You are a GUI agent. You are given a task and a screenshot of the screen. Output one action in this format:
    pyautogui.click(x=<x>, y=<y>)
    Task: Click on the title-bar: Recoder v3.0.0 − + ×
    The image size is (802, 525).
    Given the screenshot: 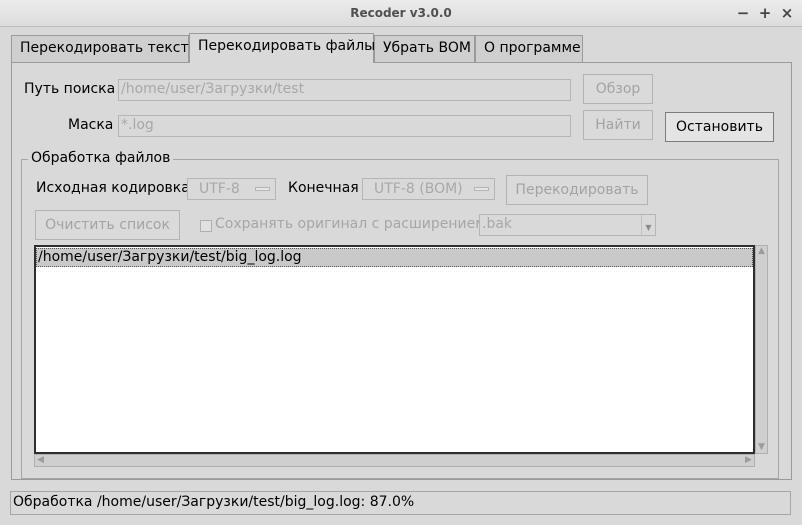 What is the action you would take?
    pyautogui.click(x=401, y=13)
    